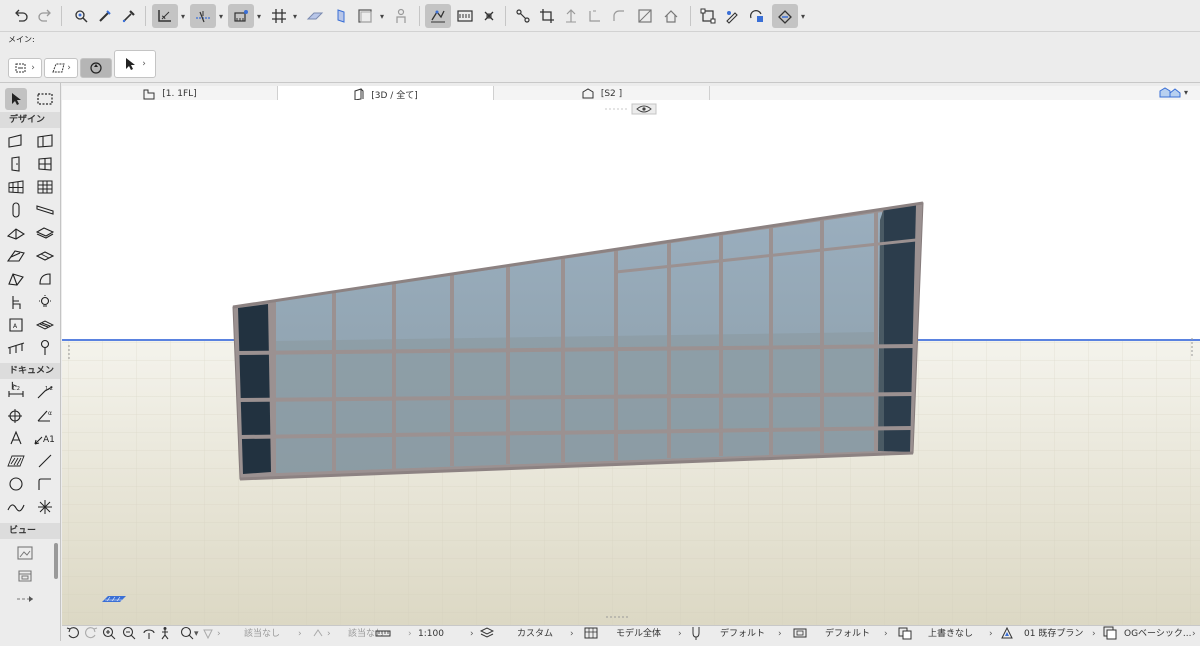 The image size is (1200, 646). Describe the element at coordinates (431, 634) in the screenshot. I see `status-scale: 1:100` at that location.